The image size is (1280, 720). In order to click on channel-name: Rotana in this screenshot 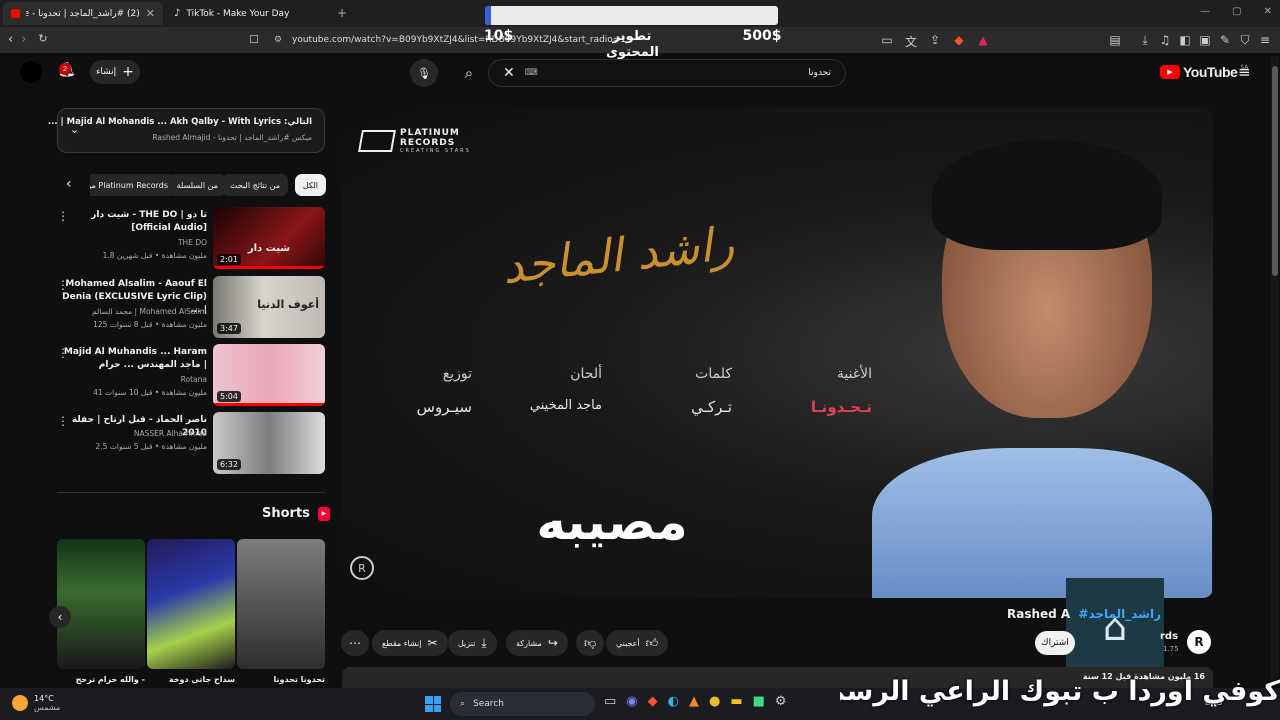, I will do `click(133, 379)`.